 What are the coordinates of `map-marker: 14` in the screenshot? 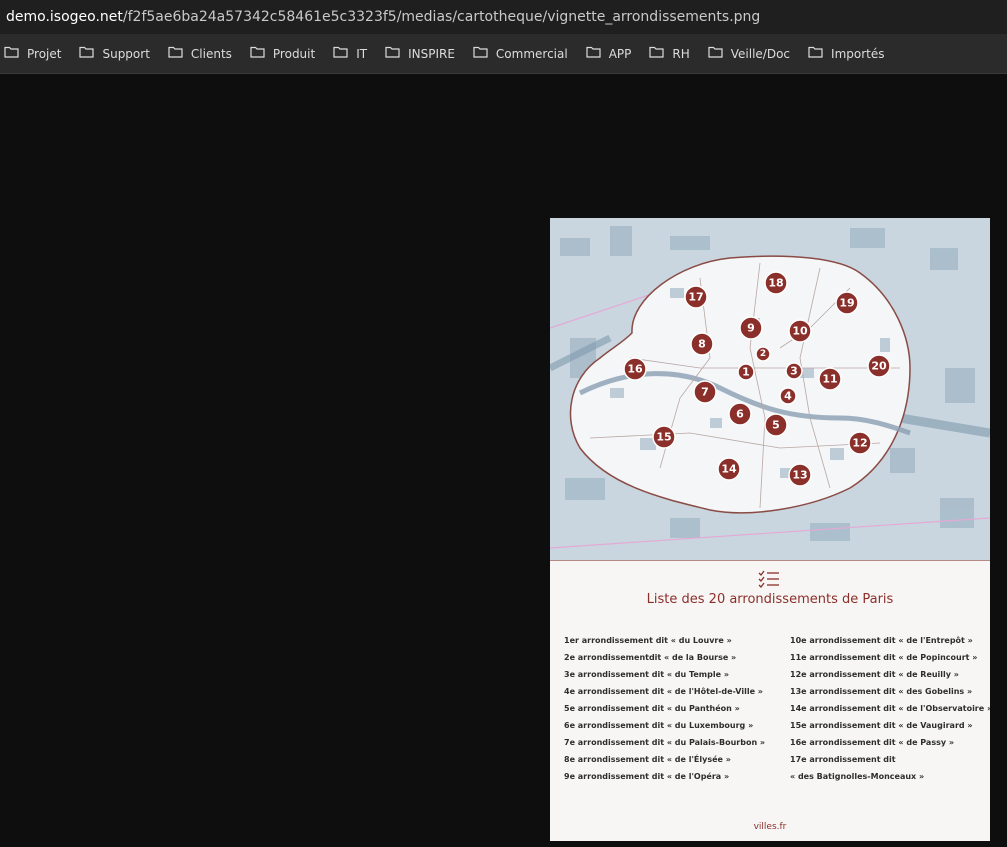 It's located at (729, 469).